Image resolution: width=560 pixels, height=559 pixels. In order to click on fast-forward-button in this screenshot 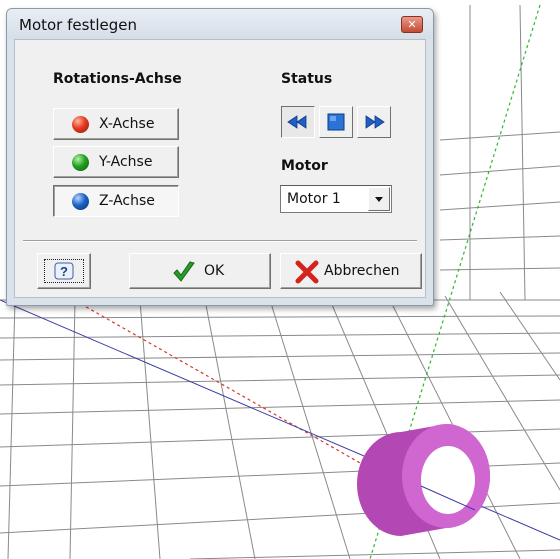, I will do `click(374, 122)`.